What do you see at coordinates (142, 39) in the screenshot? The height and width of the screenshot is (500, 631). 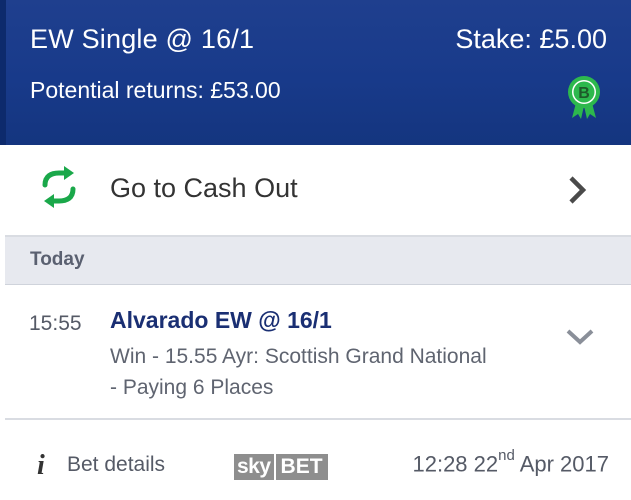 I see `bet-type-title: EW Single @ 16/1` at bounding box center [142, 39].